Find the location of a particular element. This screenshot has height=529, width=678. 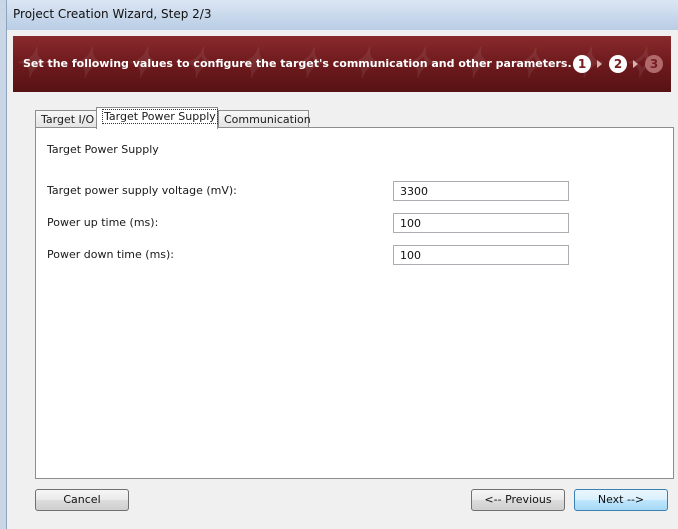

tab-target-power-supply: Target Power Supply is located at coordinates (157, 118).